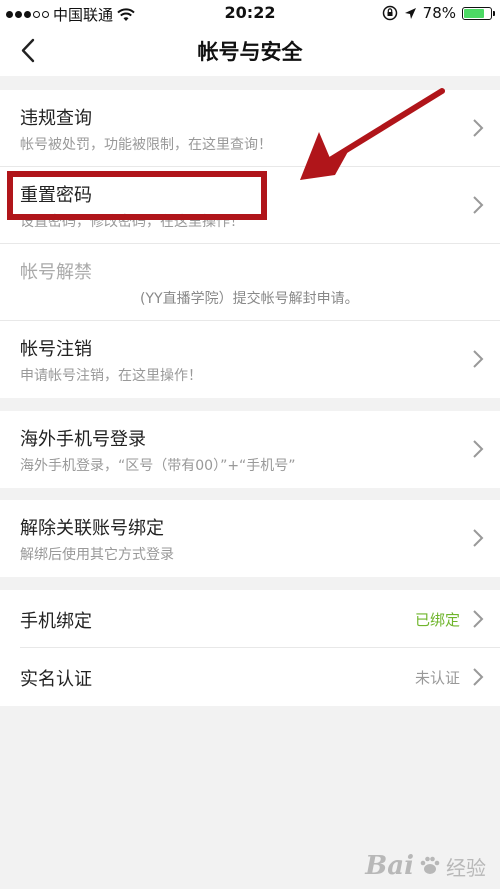 This screenshot has width=500, height=889. What do you see at coordinates (250, 449) in the screenshot?
I see `menu-item-overseas-phone-login: 海外手机号登录 海外手机登录，“区号（带有00）”+“手机号”` at bounding box center [250, 449].